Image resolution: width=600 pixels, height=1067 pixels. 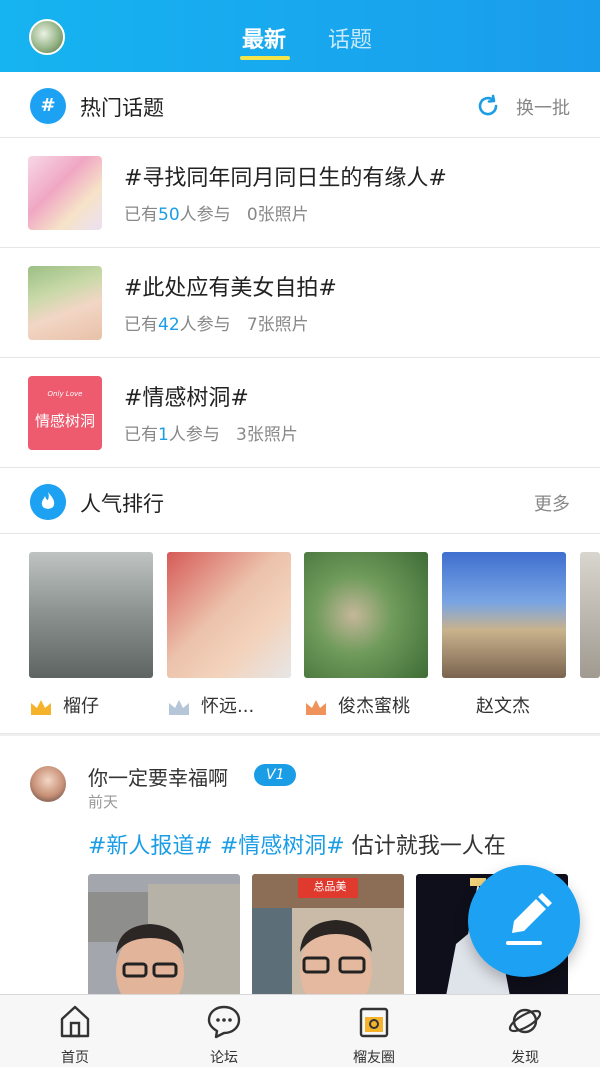 I want to click on home-icon, so click(x=75, y=1021).